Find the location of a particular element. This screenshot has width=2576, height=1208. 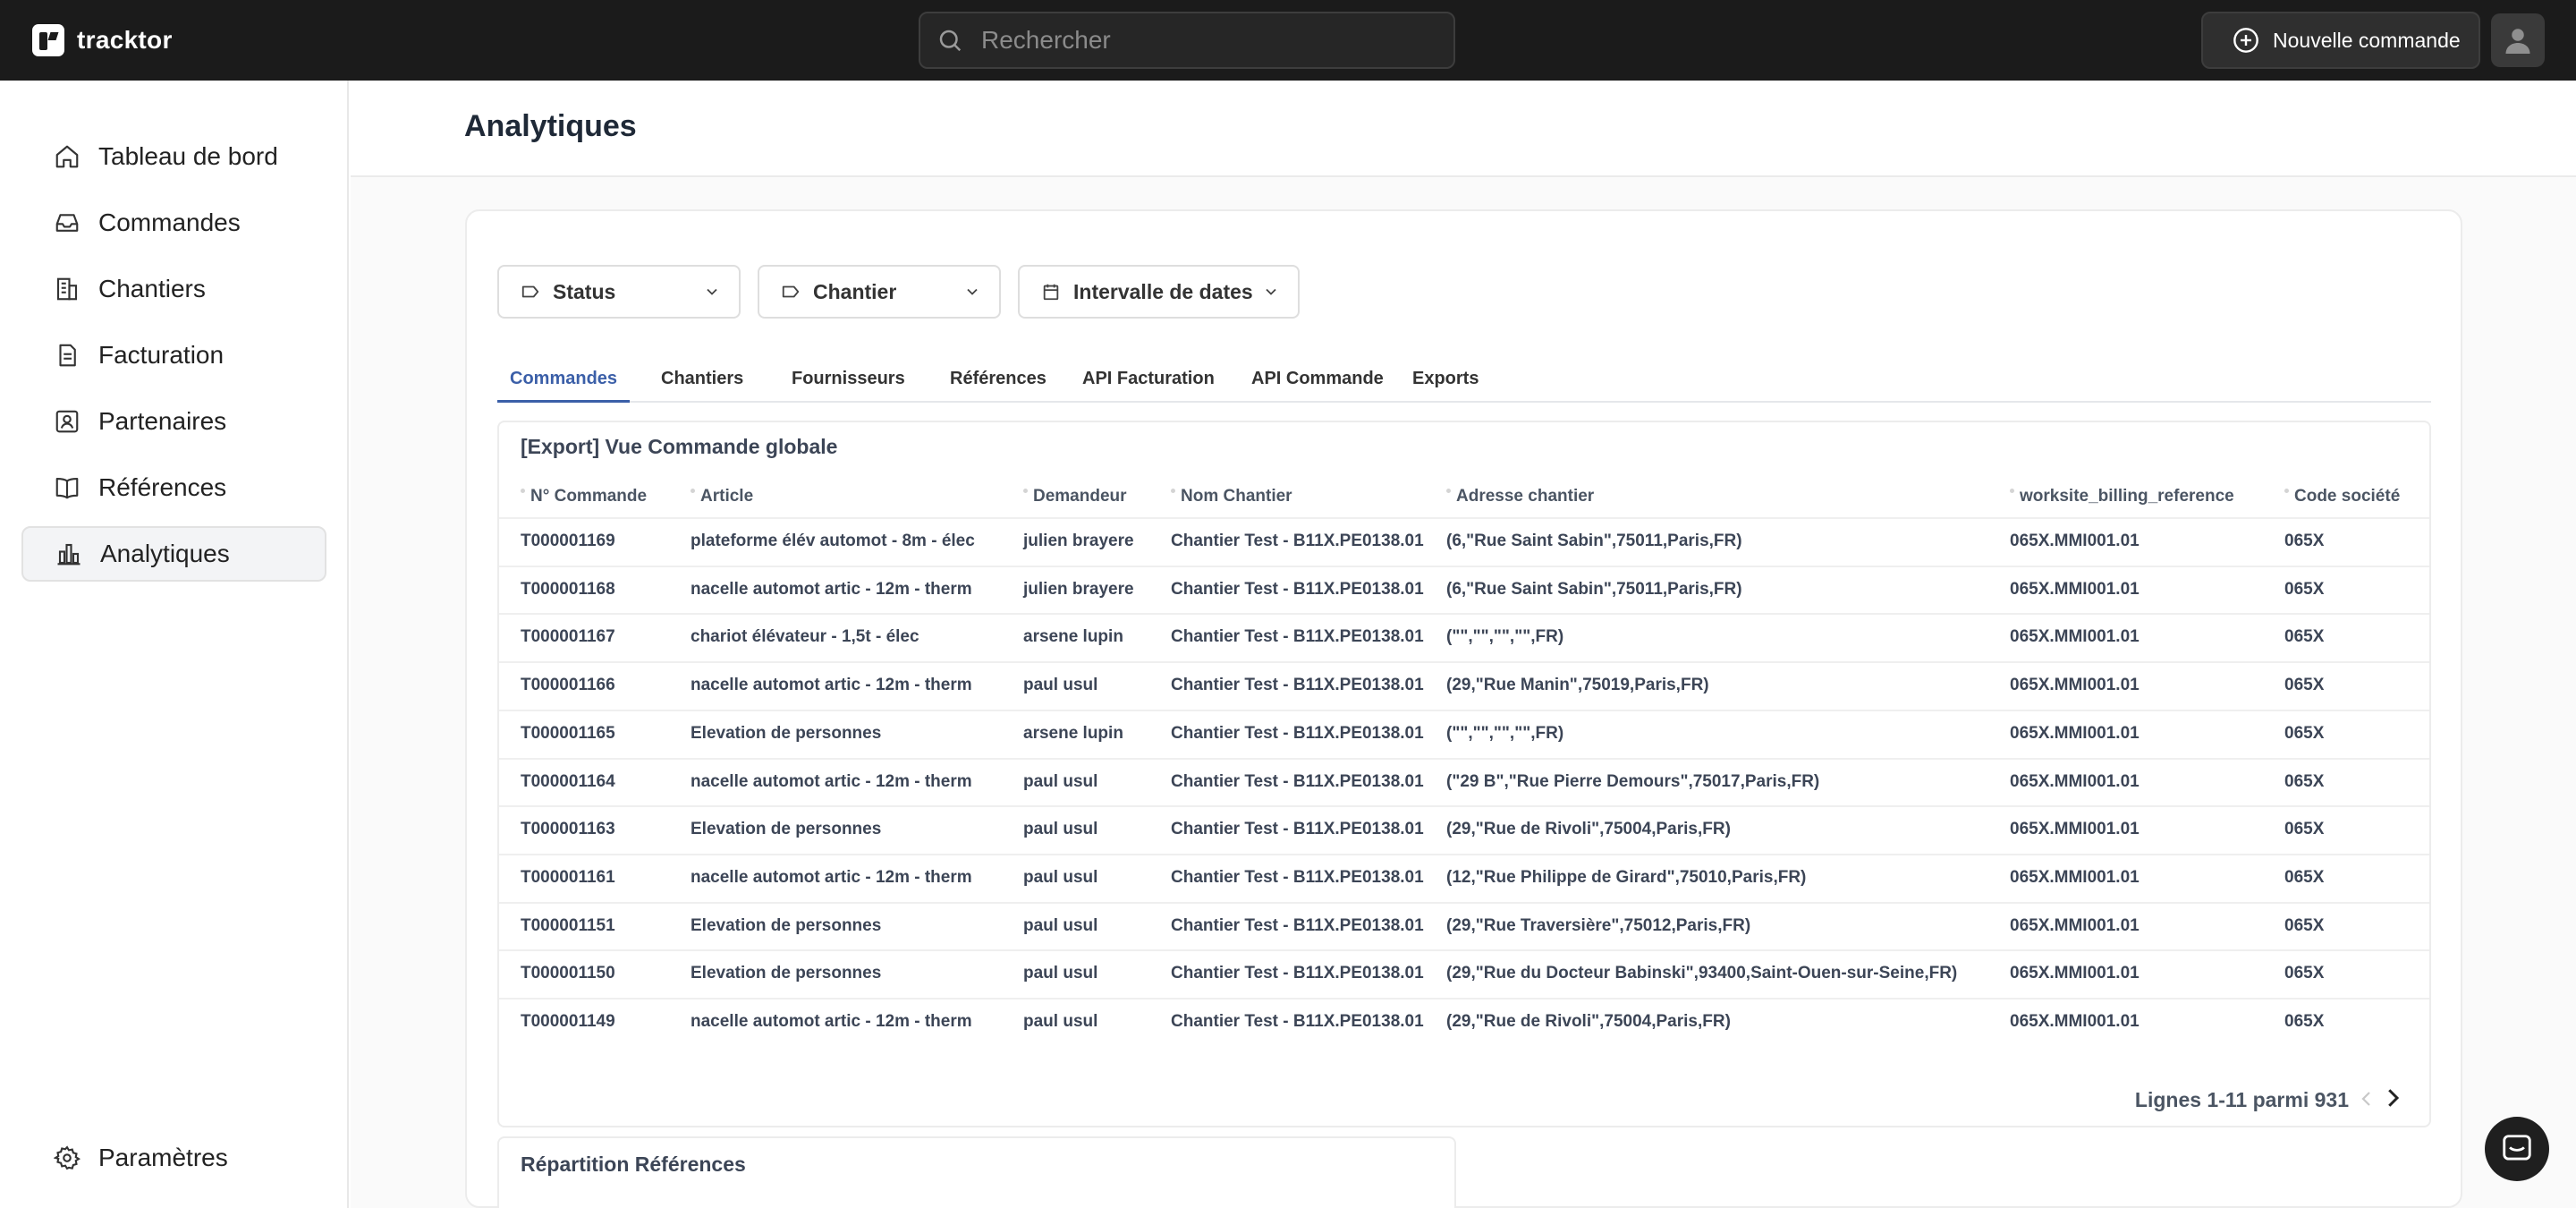

table-cell: Elevation de personnes is located at coordinates (786, 925).